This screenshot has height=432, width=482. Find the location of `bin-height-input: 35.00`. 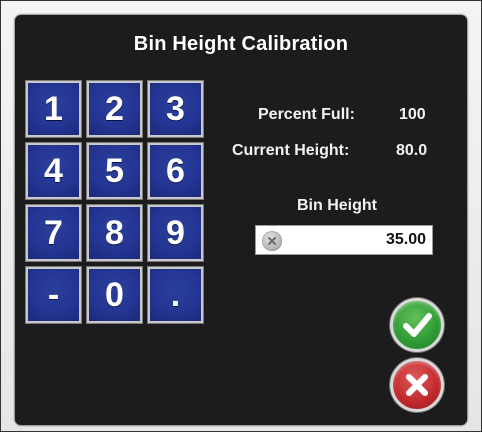

bin-height-input: 35.00 is located at coordinates (344, 240).